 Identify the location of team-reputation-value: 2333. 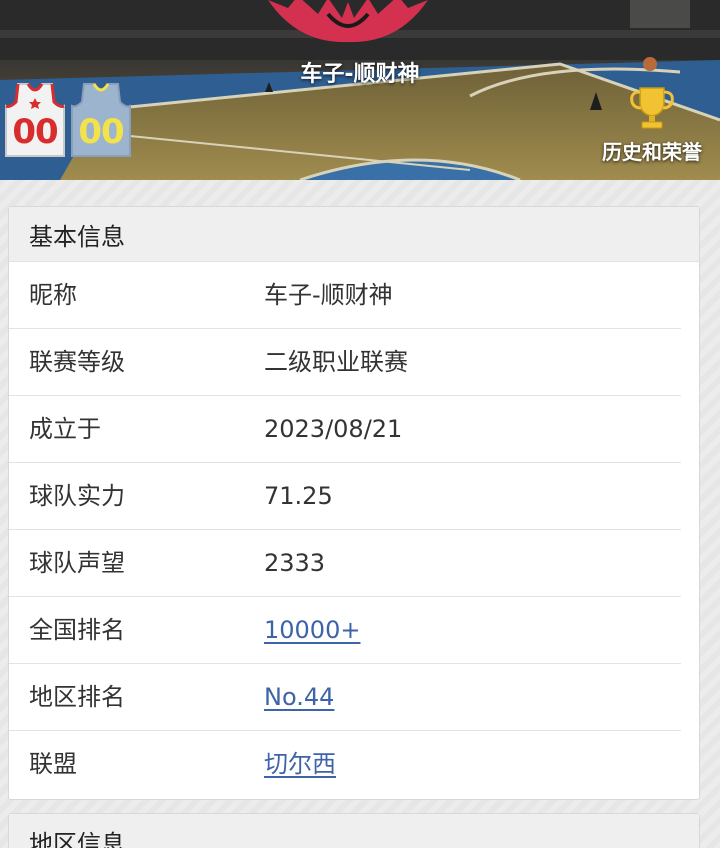
(295, 563).